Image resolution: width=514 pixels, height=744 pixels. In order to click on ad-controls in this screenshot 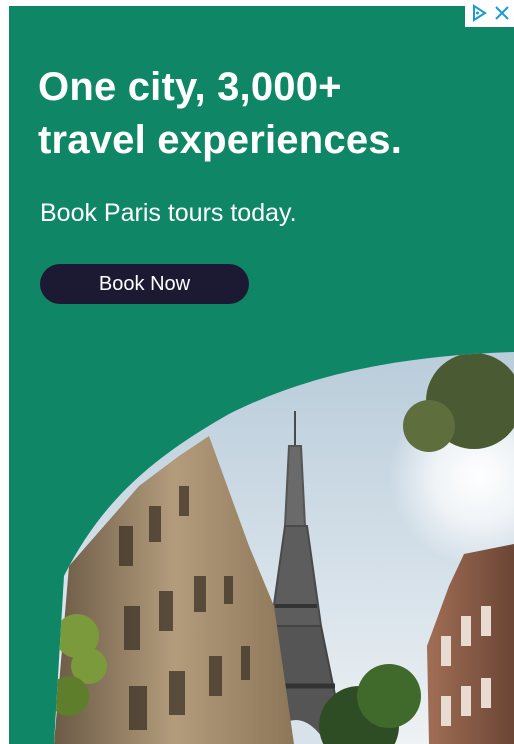, I will do `click(489, 13)`.